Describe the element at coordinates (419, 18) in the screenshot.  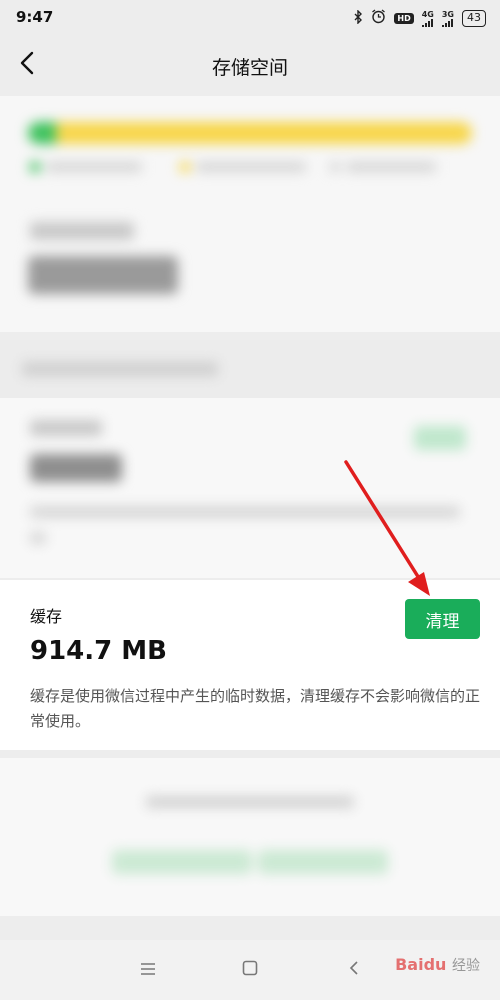
I see `status-icons: HD 4G 3G 43` at that location.